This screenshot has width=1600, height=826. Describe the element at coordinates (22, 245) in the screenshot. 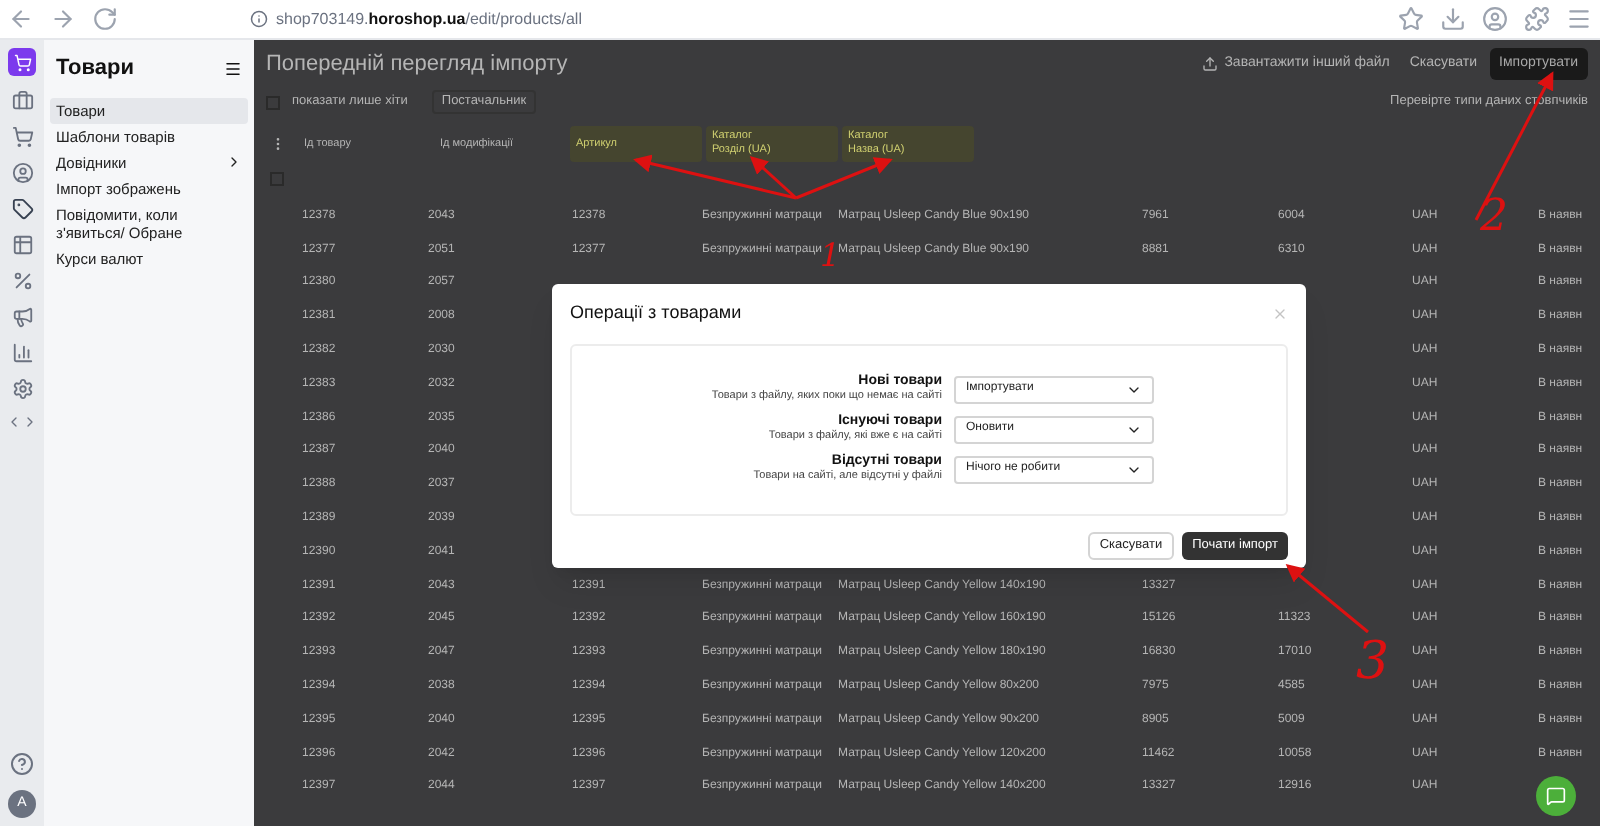

I see `table-icon` at that location.